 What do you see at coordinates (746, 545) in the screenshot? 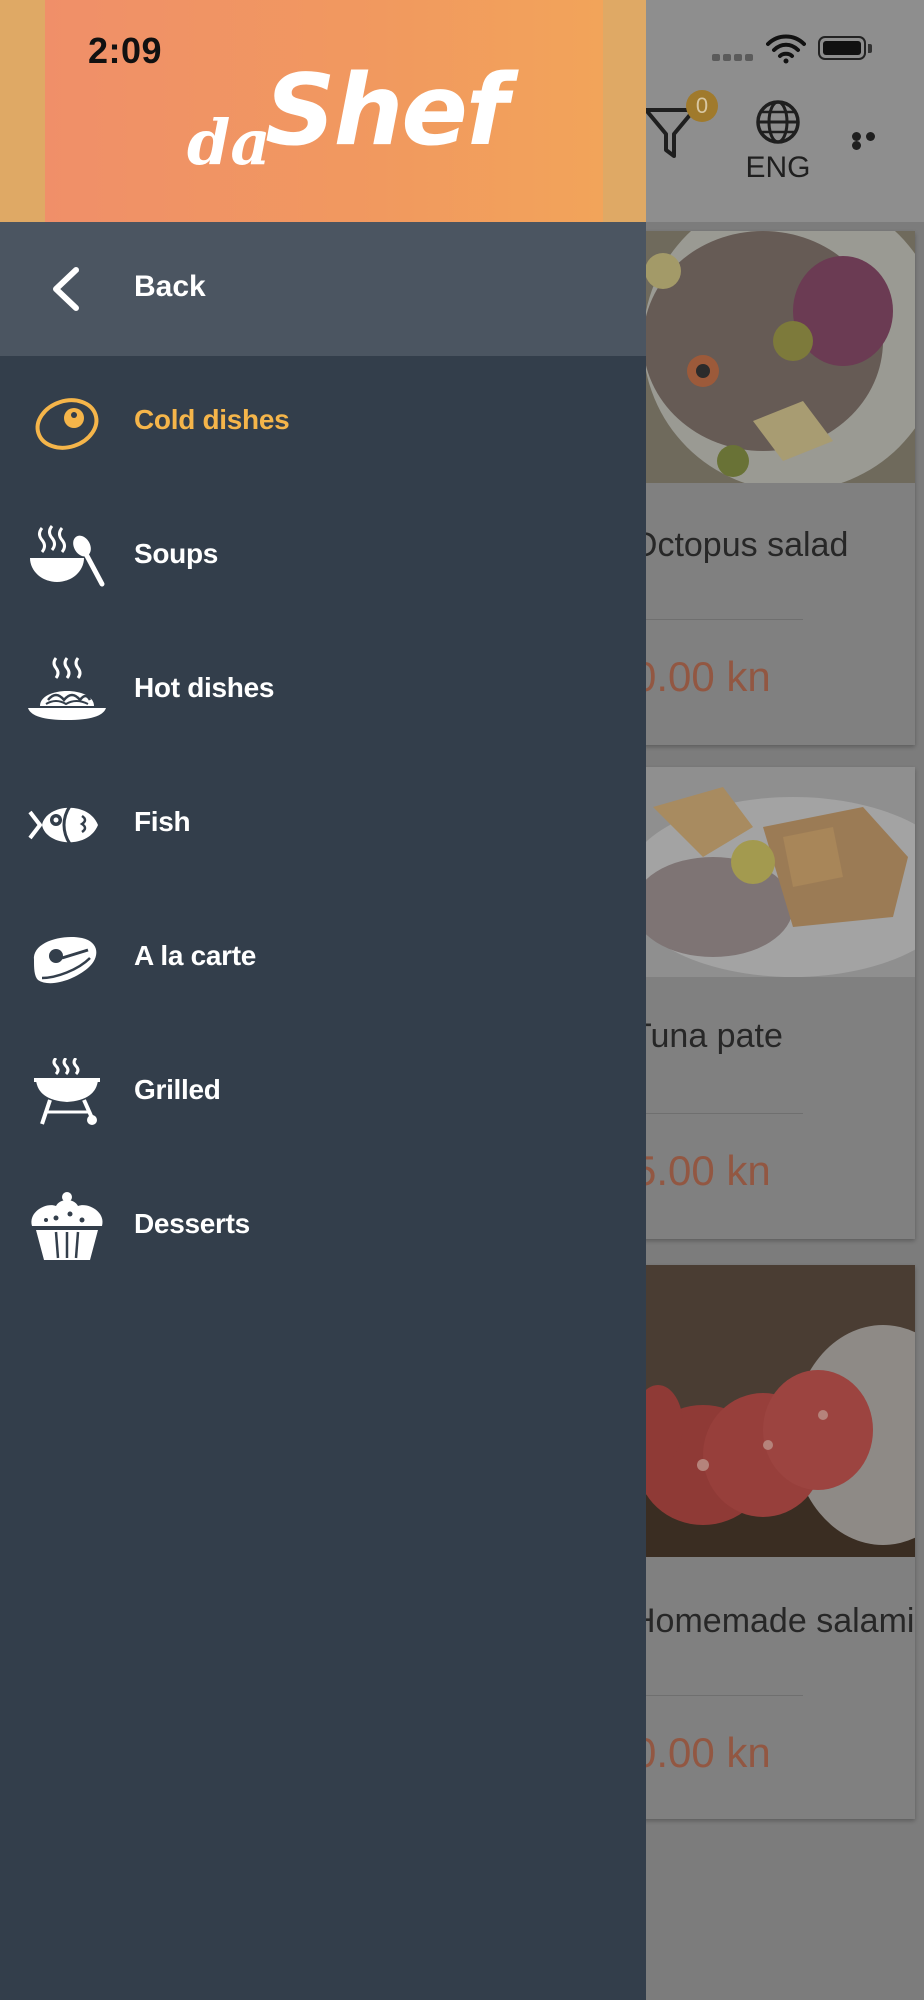
I see `dish-name: Octopus salad` at bounding box center [746, 545].